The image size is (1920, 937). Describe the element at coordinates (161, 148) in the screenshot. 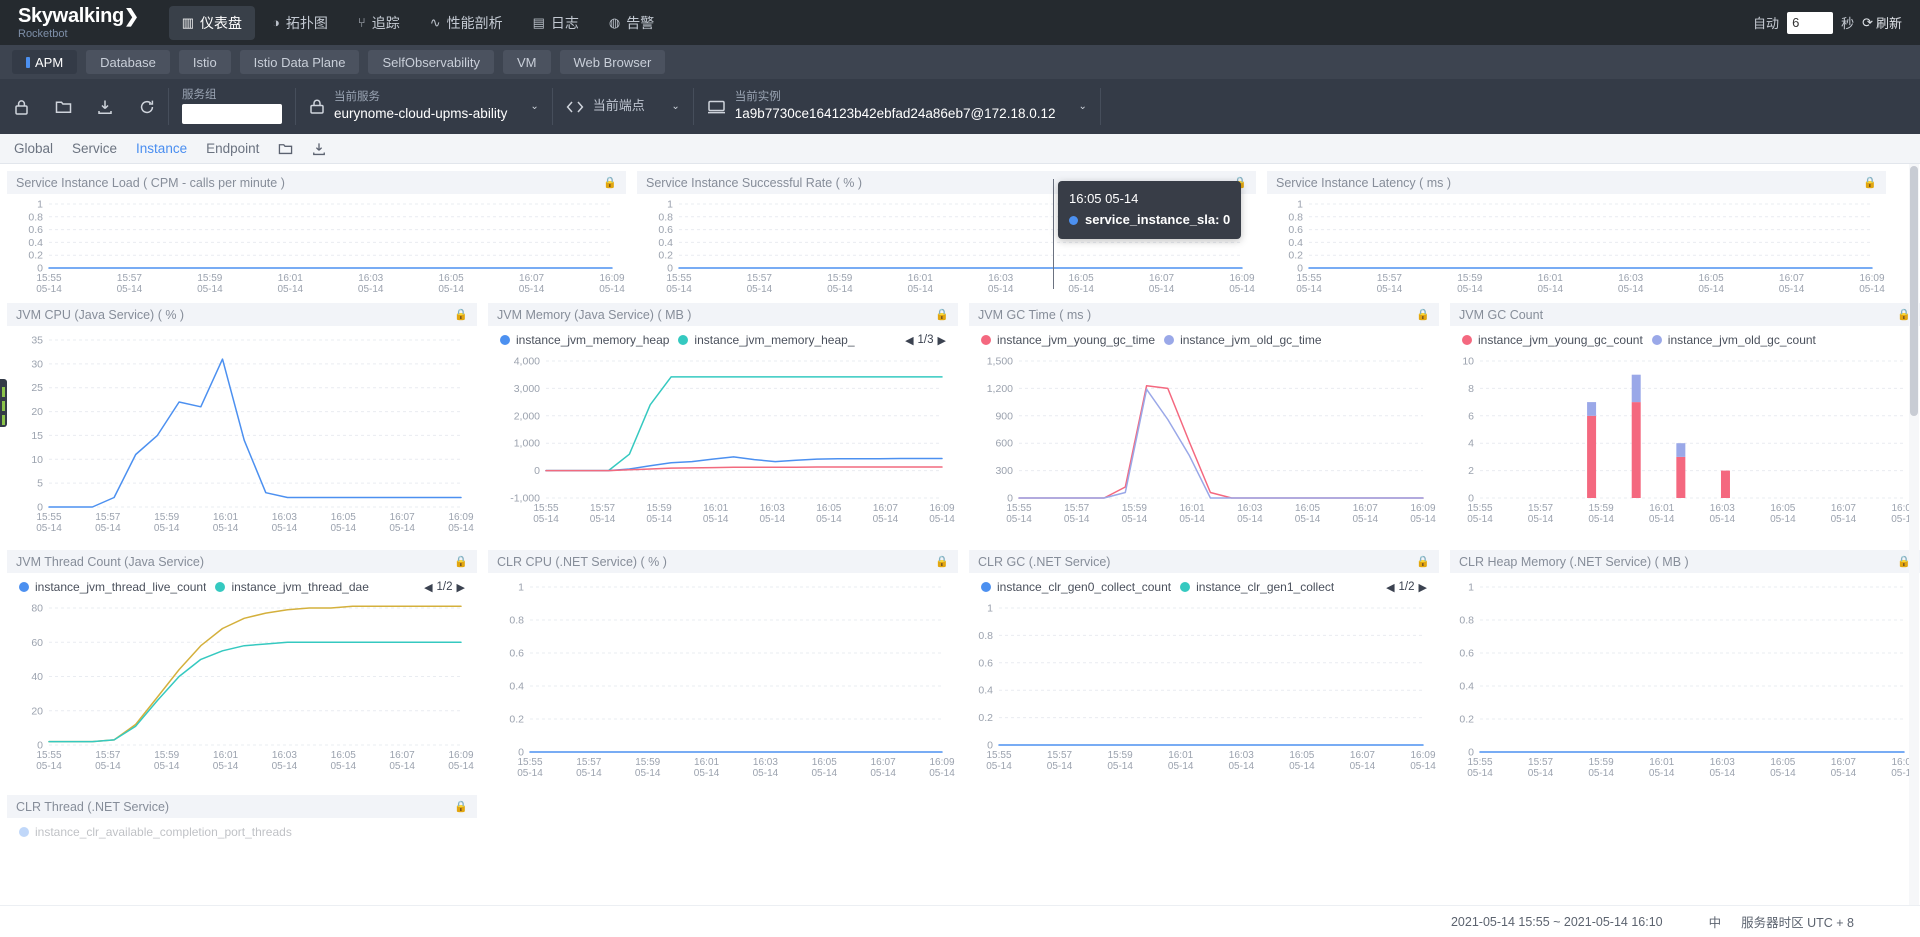

I see `subnav-item-instance: Instance` at that location.